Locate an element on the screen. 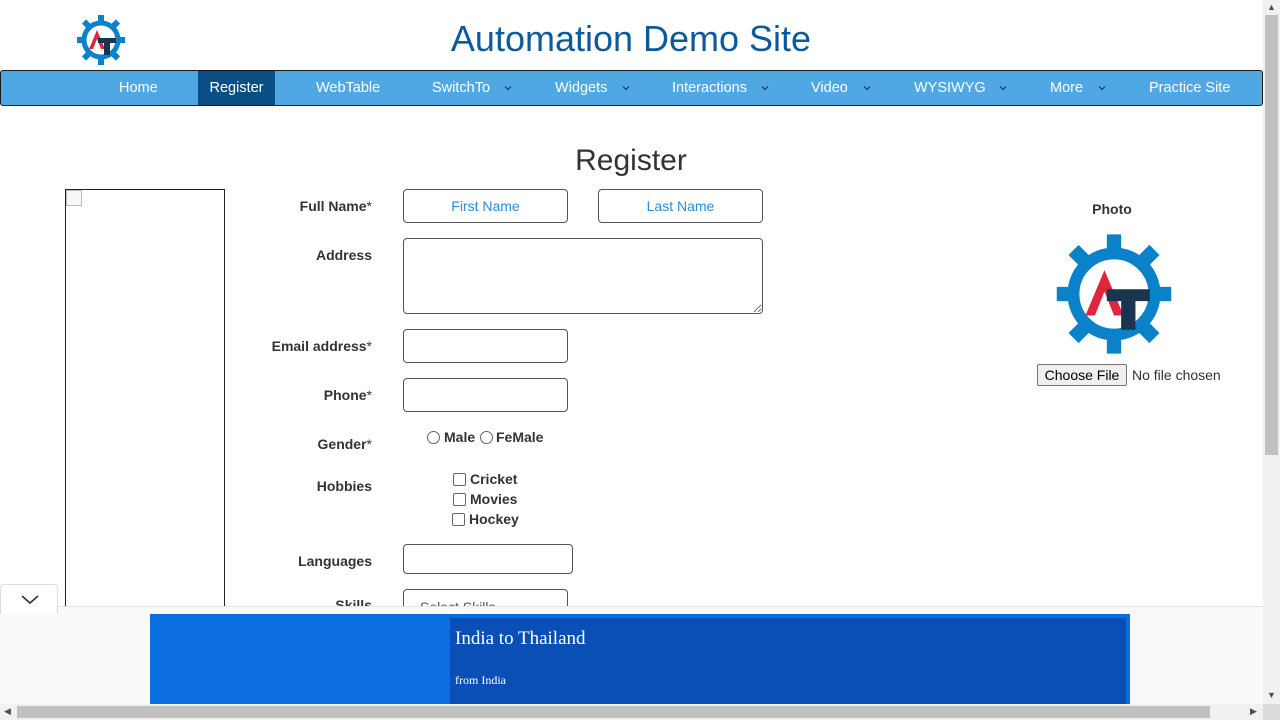 The width and height of the screenshot is (1280, 720). page-title: Register is located at coordinates (631, 160).